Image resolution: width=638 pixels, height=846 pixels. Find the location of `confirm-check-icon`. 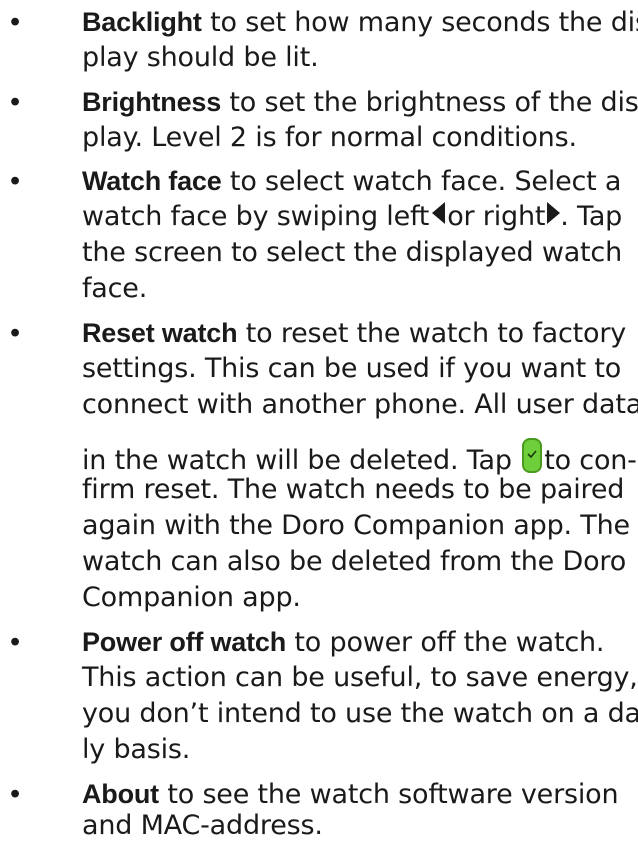

confirm-check-icon is located at coordinates (532, 455).